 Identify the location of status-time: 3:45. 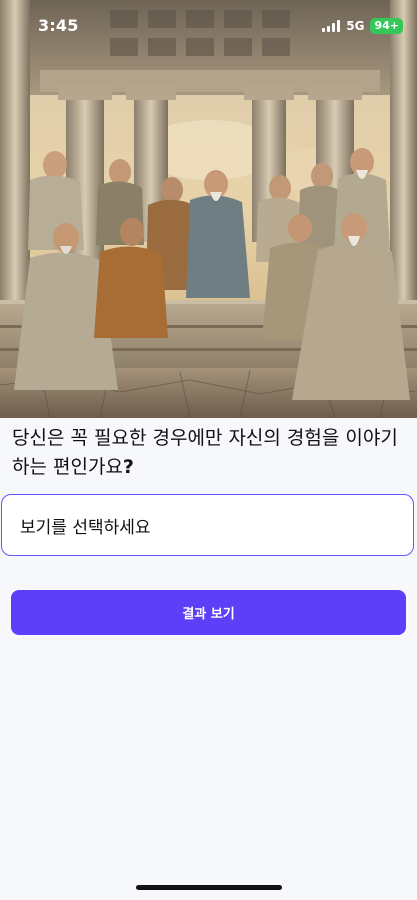
(58, 25).